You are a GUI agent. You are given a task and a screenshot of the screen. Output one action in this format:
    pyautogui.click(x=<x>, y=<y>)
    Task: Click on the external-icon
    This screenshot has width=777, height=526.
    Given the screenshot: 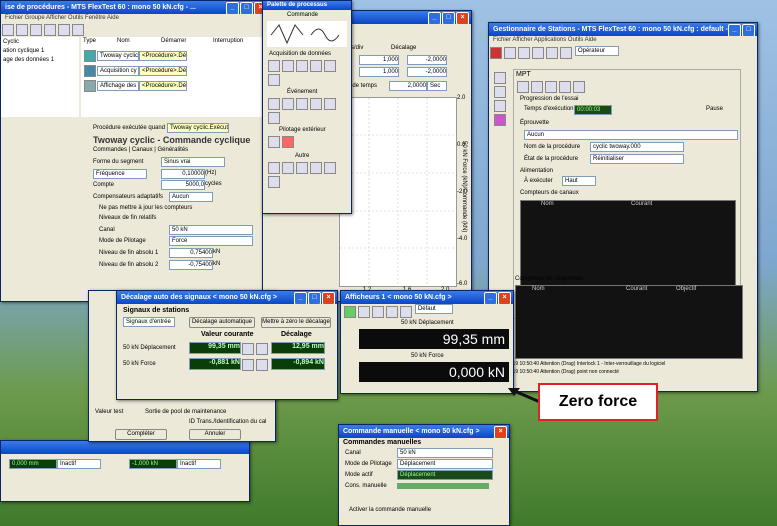 What is the action you would take?
    pyautogui.click(x=274, y=142)
    